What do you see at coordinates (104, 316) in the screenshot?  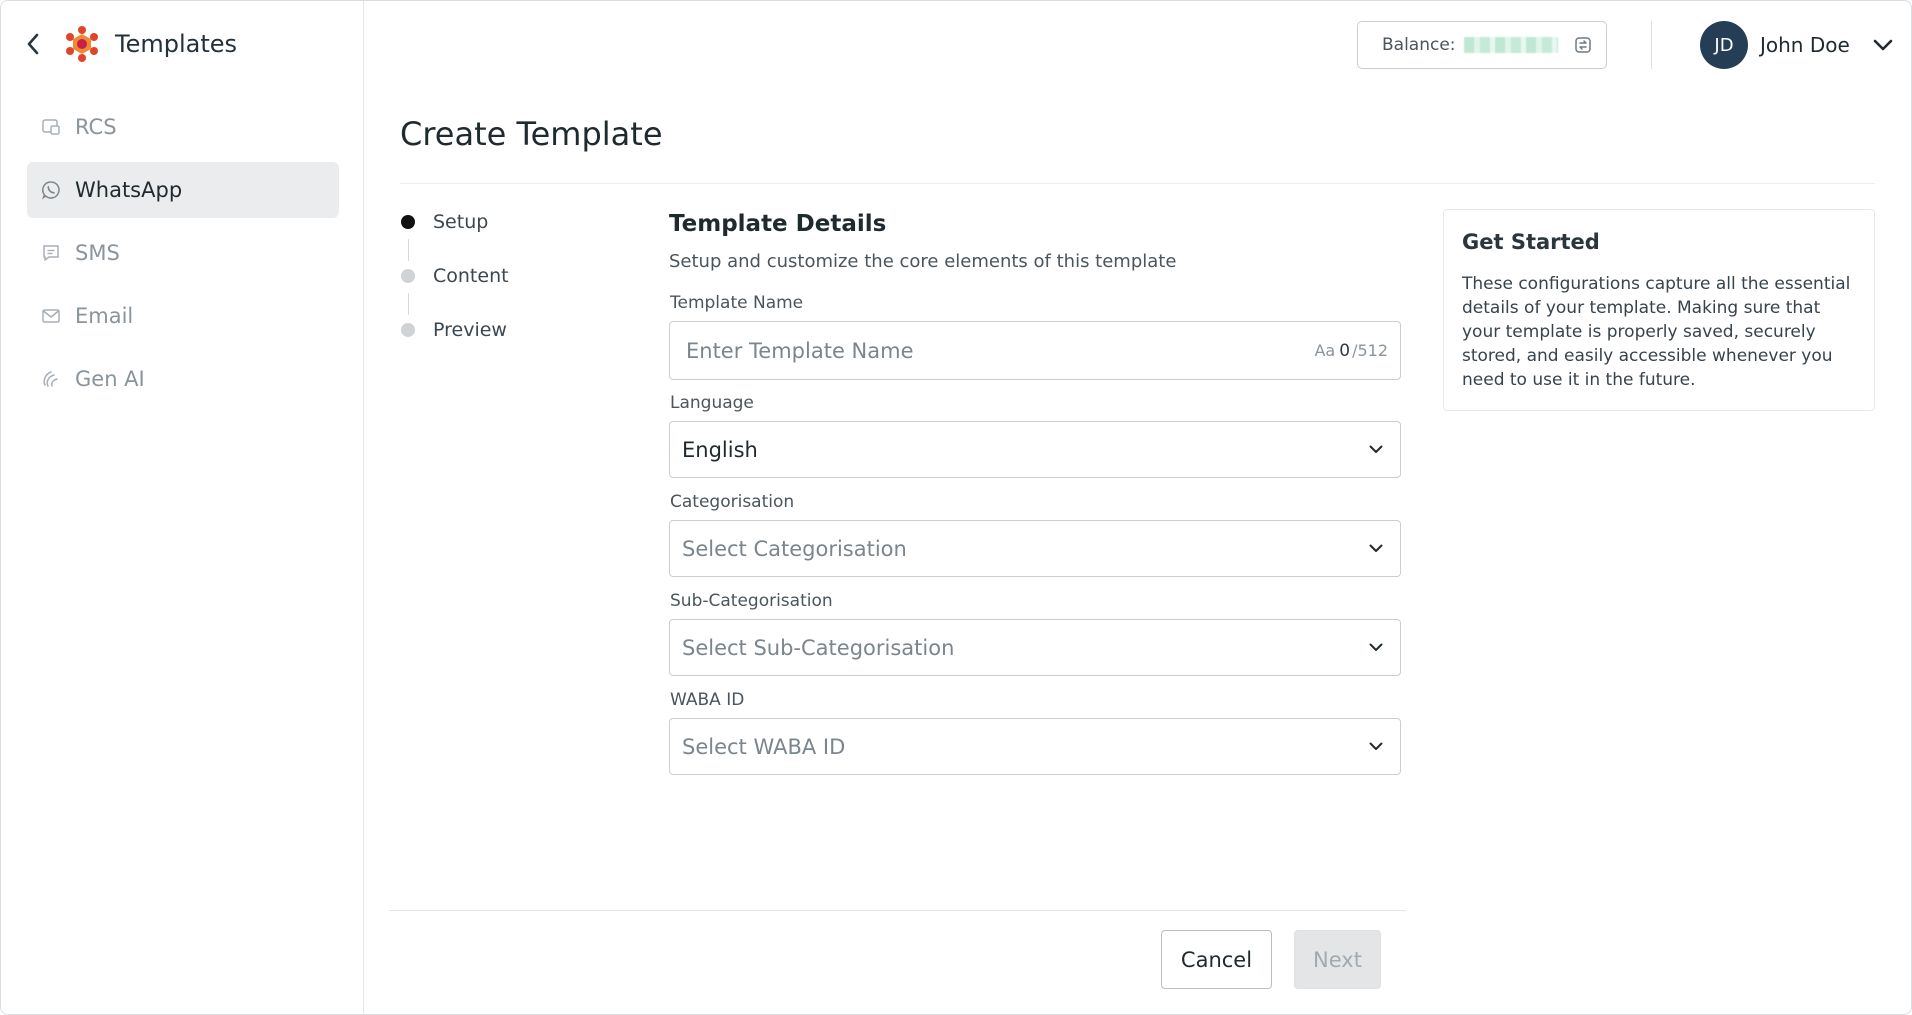 I see `sidebar-item-label: Email` at bounding box center [104, 316].